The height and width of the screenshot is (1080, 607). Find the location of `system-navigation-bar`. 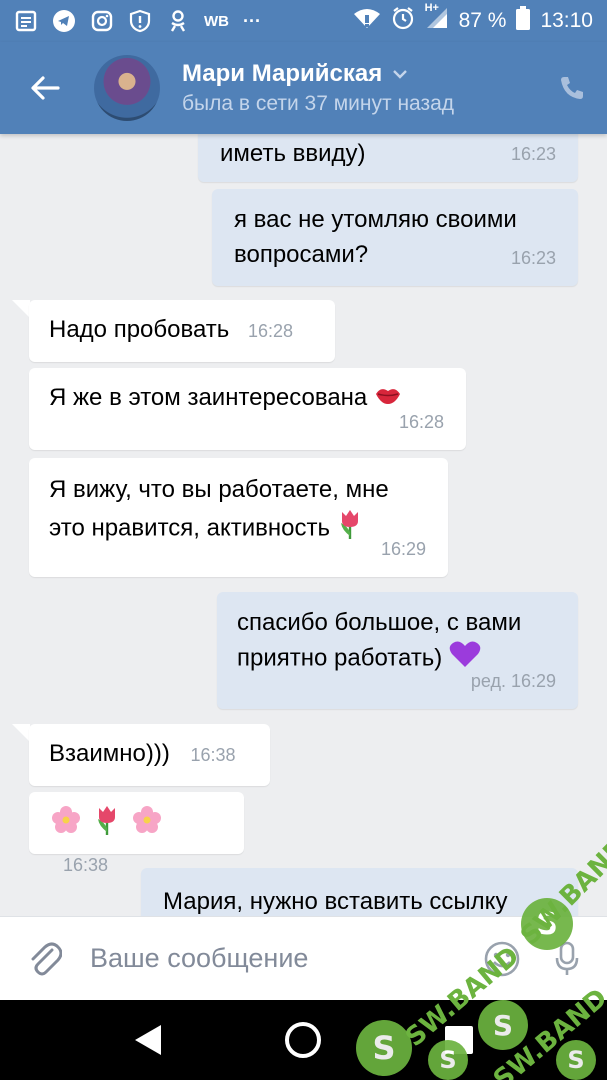

system-navigation-bar is located at coordinates (303, 1040).